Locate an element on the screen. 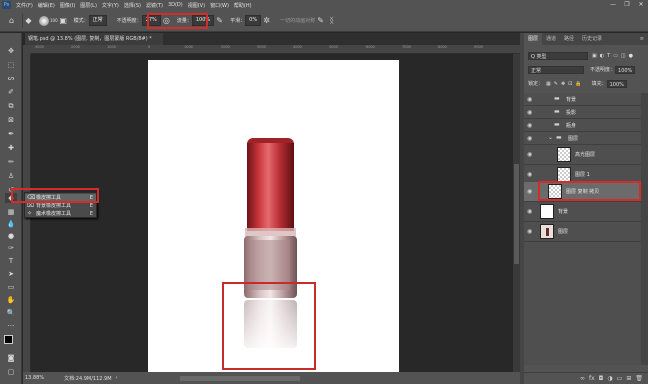  filter-toggle-icon: ● is located at coordinates (631, 56).